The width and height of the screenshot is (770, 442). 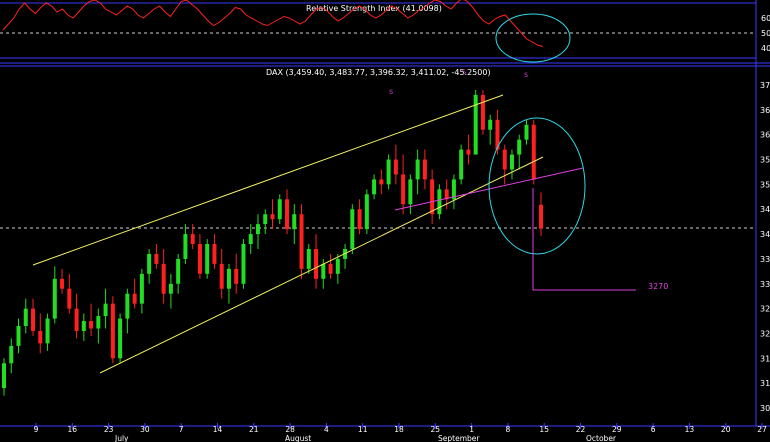 I want to click on price-y-tick-label: 3550, so click(x=765, y=160).